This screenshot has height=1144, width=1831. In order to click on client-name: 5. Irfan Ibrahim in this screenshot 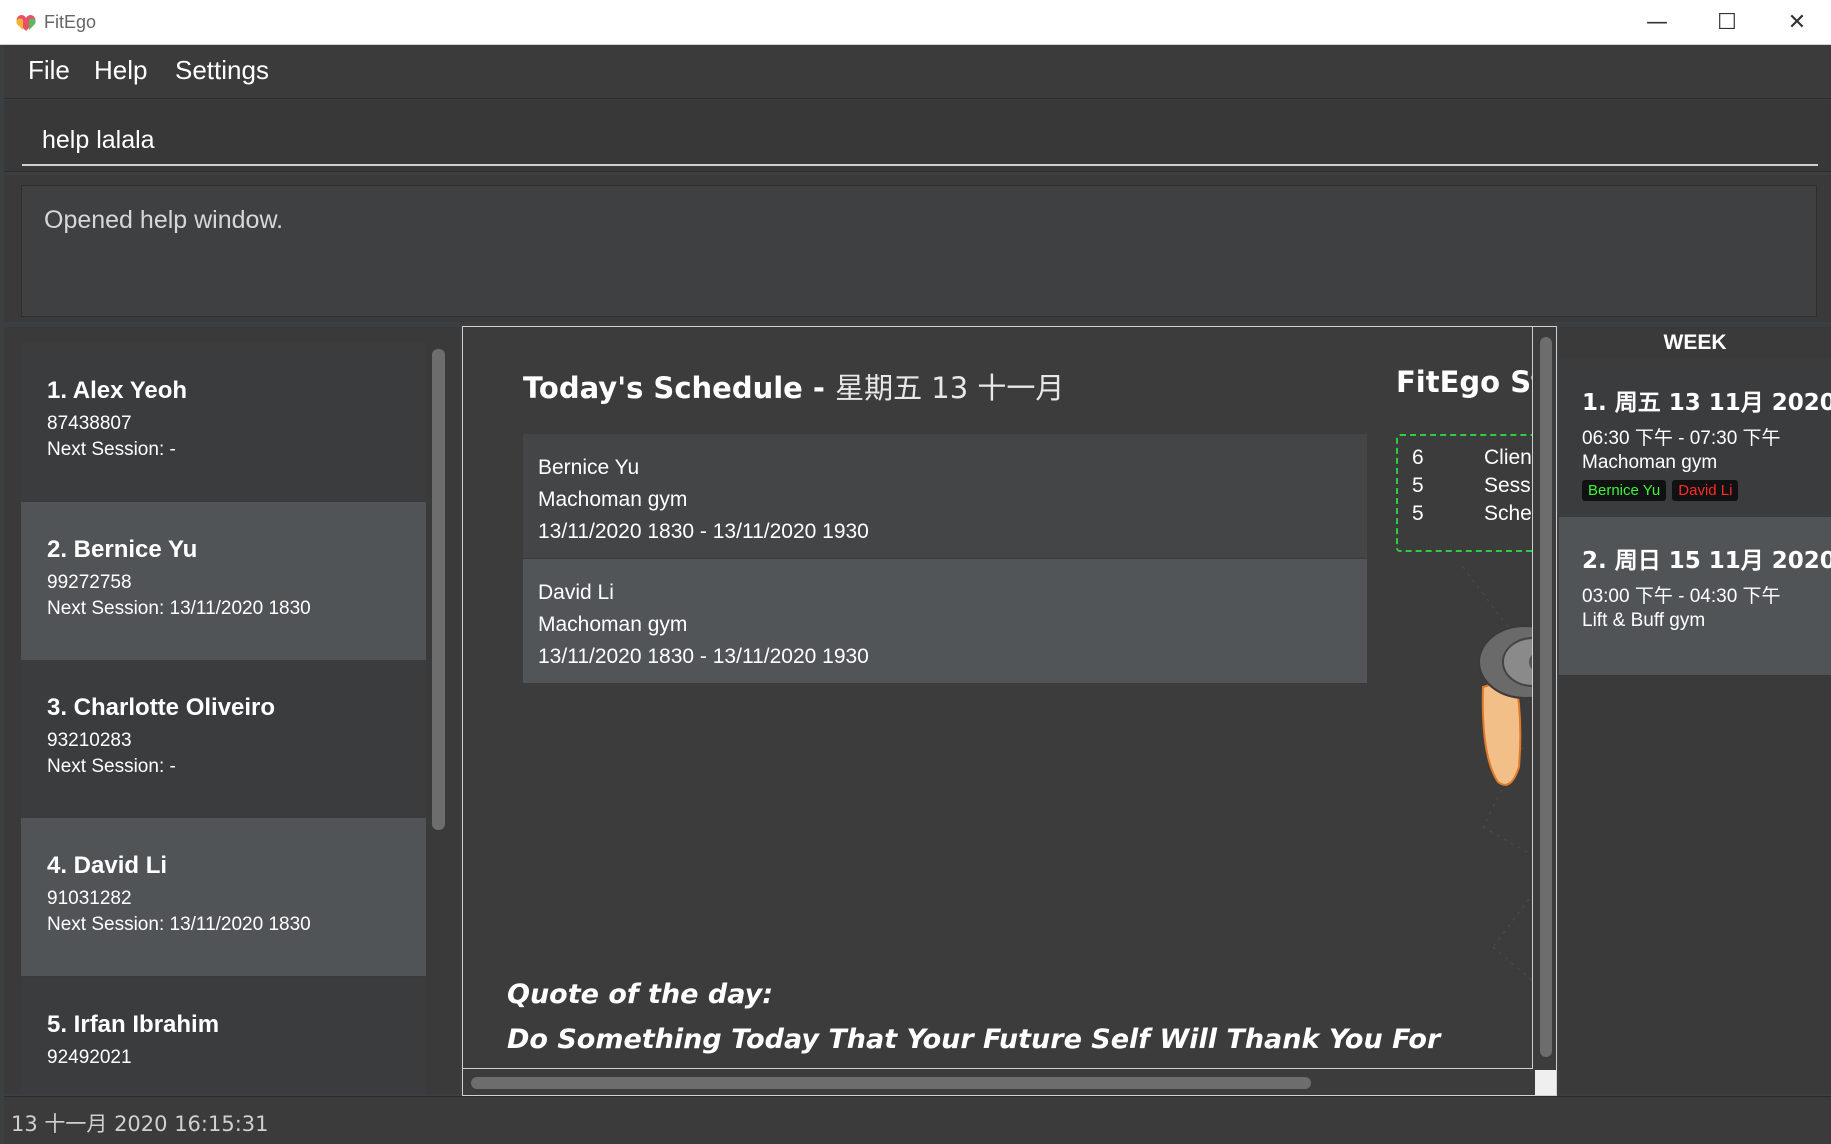, I will do `click(133, 1024)`.